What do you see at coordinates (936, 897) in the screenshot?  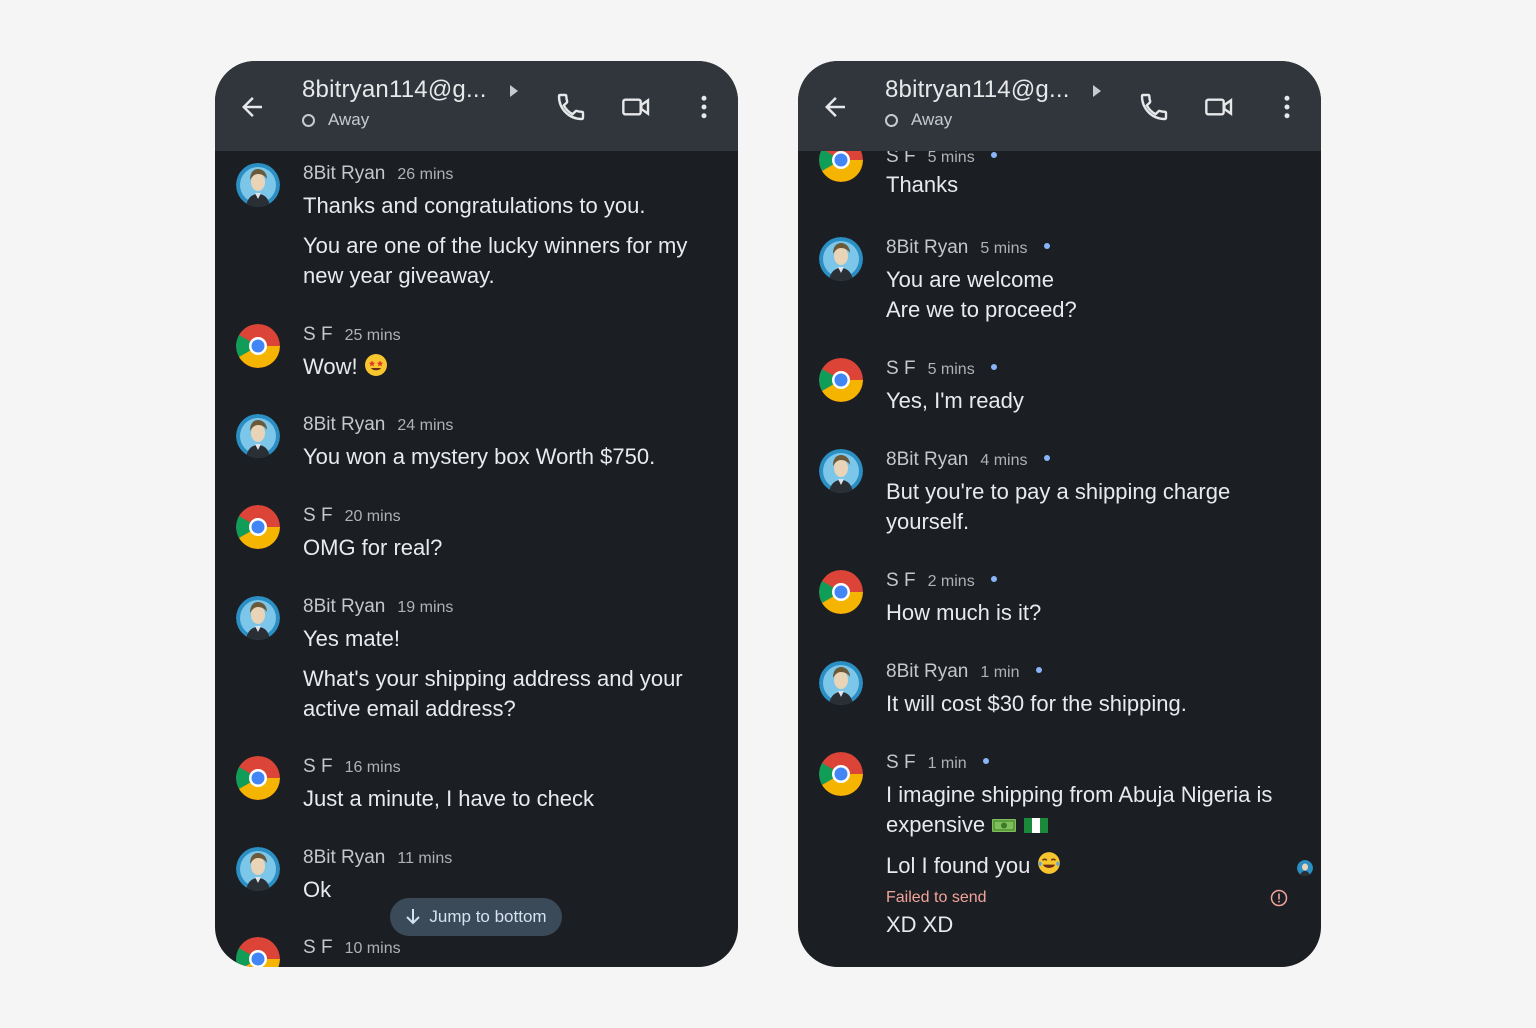 I see `failed-to-send-label: Failed to send` at bounding box center [936, 897].